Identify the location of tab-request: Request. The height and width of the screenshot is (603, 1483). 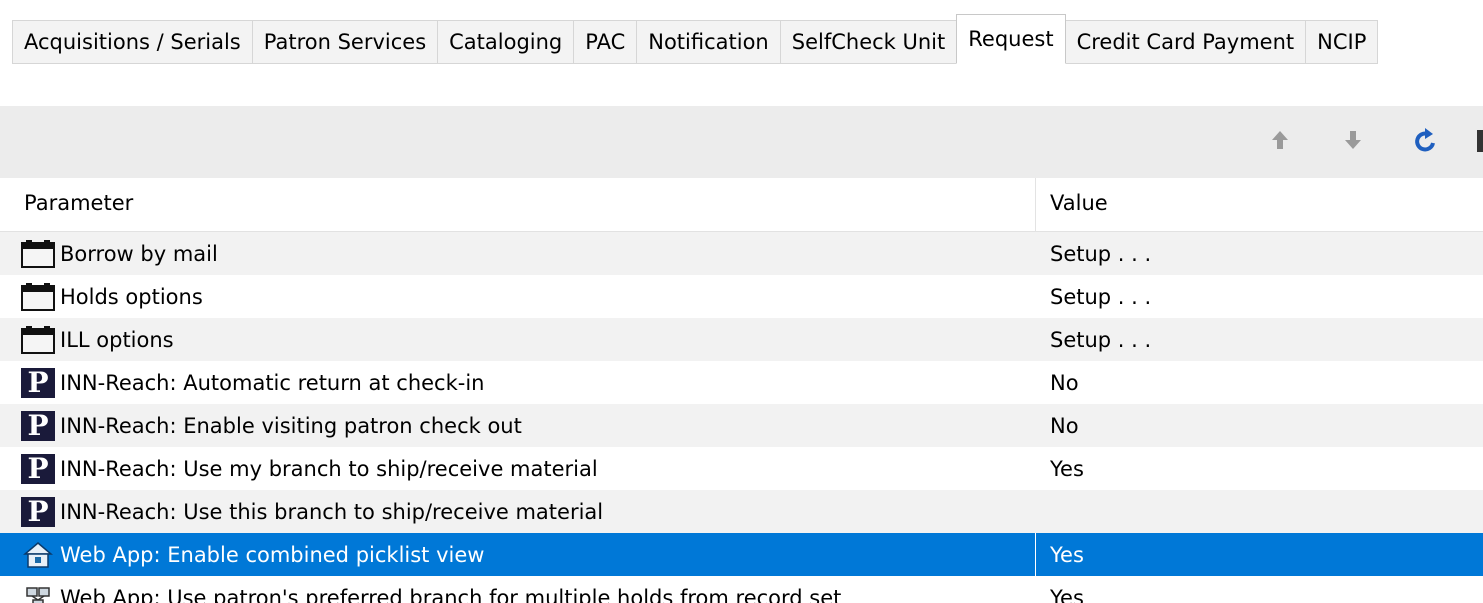
(1011, 39).